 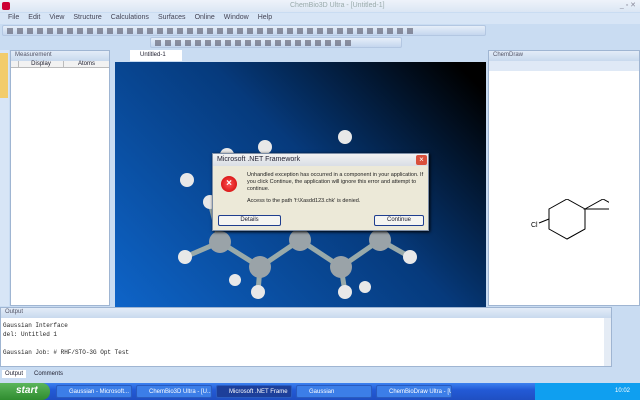 What do you see at coordinates (25, 391) in the screenshot?
I see `start-button: start` at bounding box center [25, 391].